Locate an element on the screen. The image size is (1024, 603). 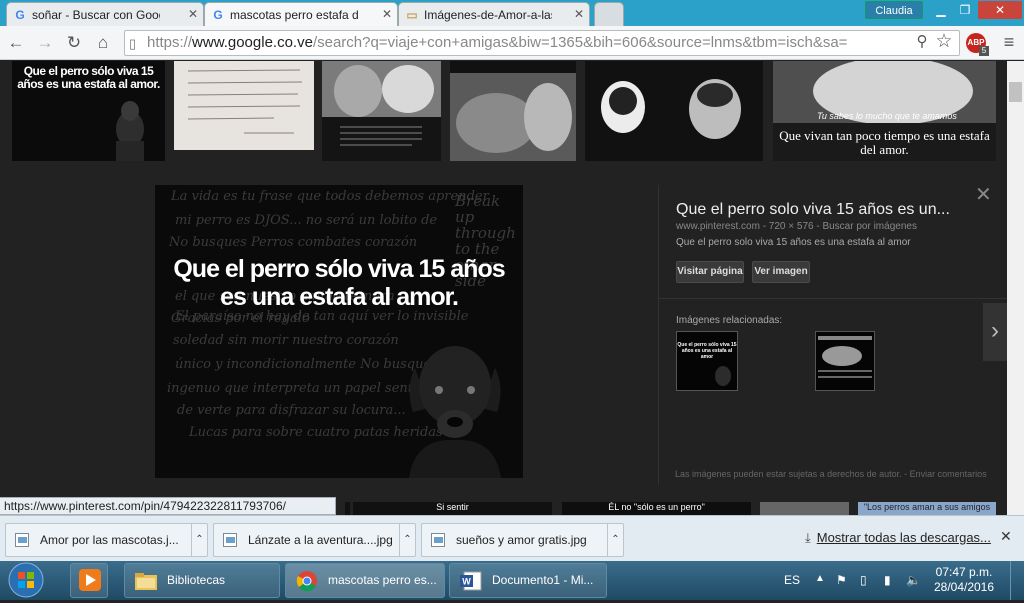
language-indicator: ES is located at coordinates (792, 580).